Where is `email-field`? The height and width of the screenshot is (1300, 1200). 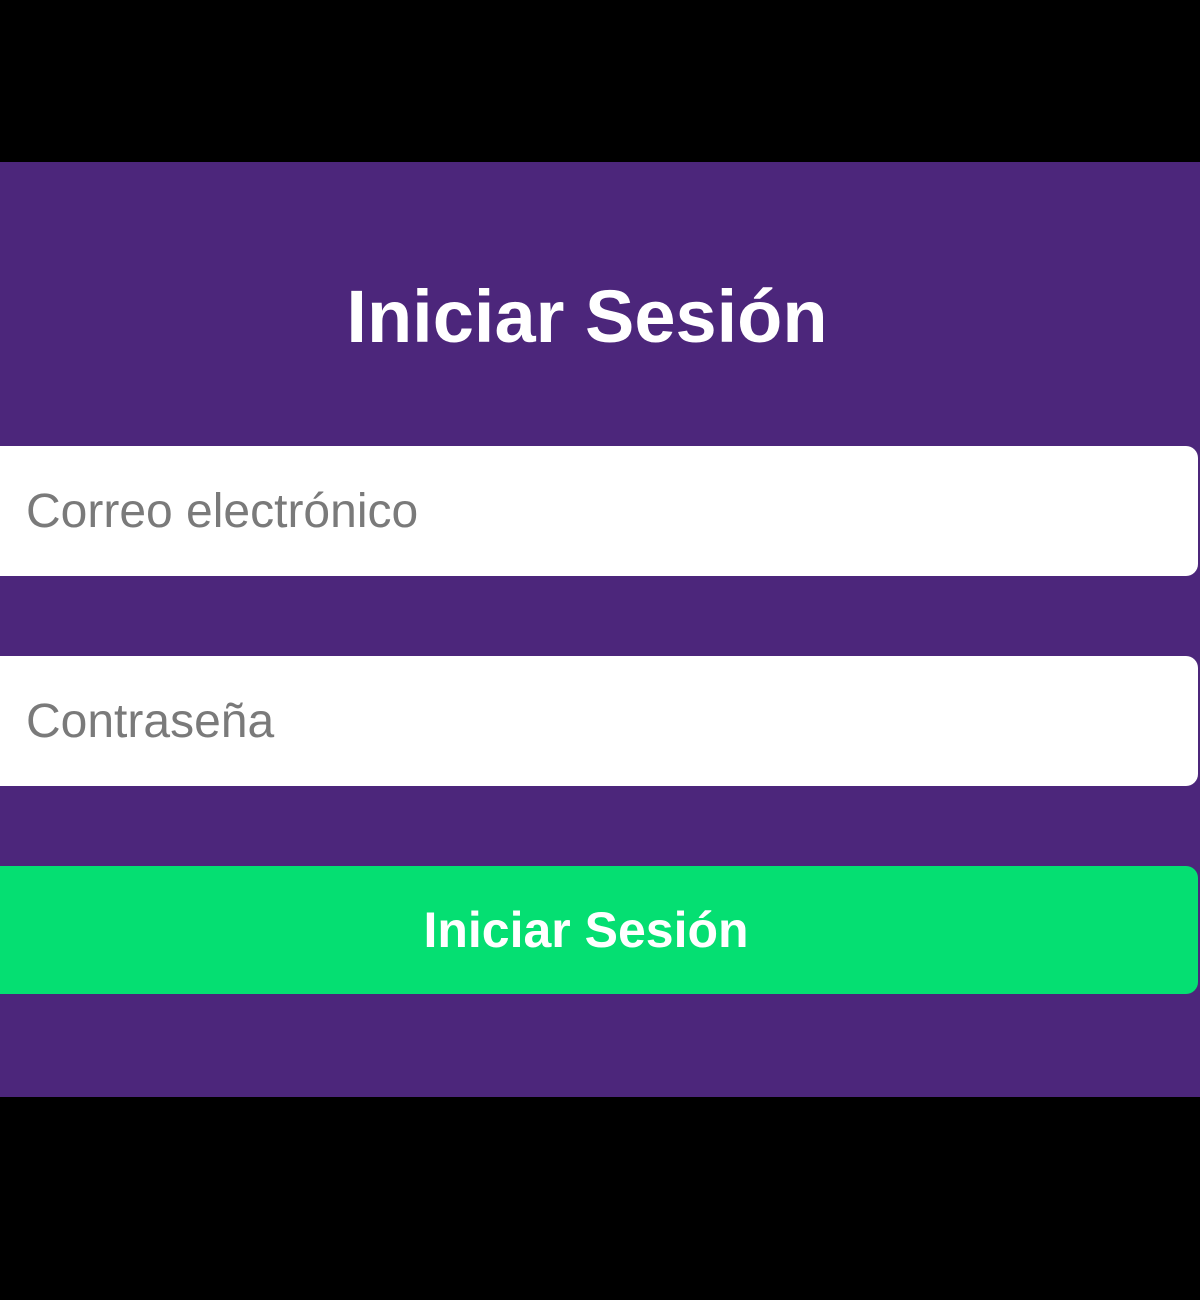
email-field is located at coordinates (599, 511).